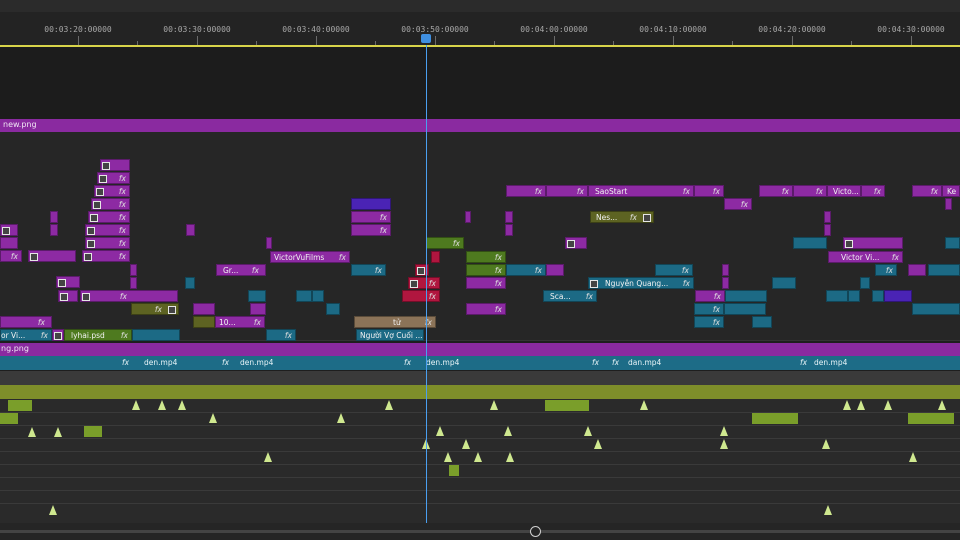  I want to click on video-track-top-clip: new.png, so click(480, 125).